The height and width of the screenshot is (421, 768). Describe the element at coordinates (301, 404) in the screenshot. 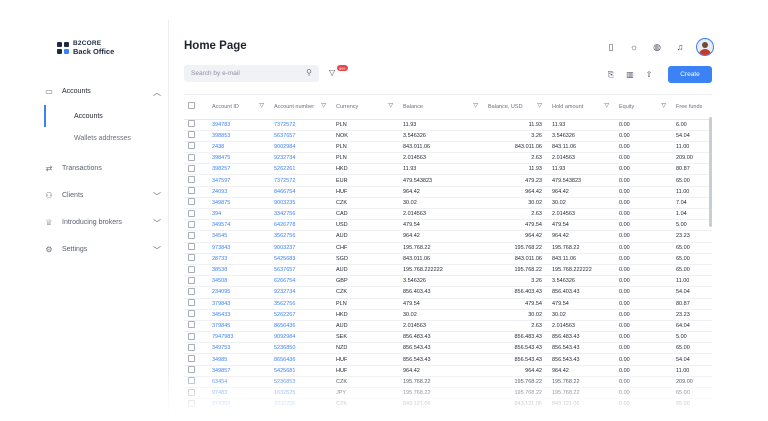

I see `account-number-link: 3232235` at that location.